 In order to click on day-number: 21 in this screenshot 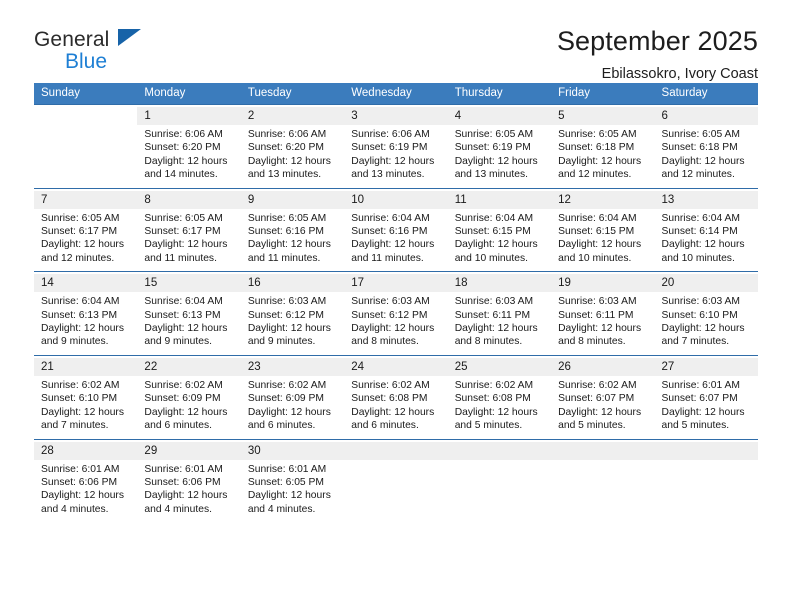, I will do `click(86, 366)`.